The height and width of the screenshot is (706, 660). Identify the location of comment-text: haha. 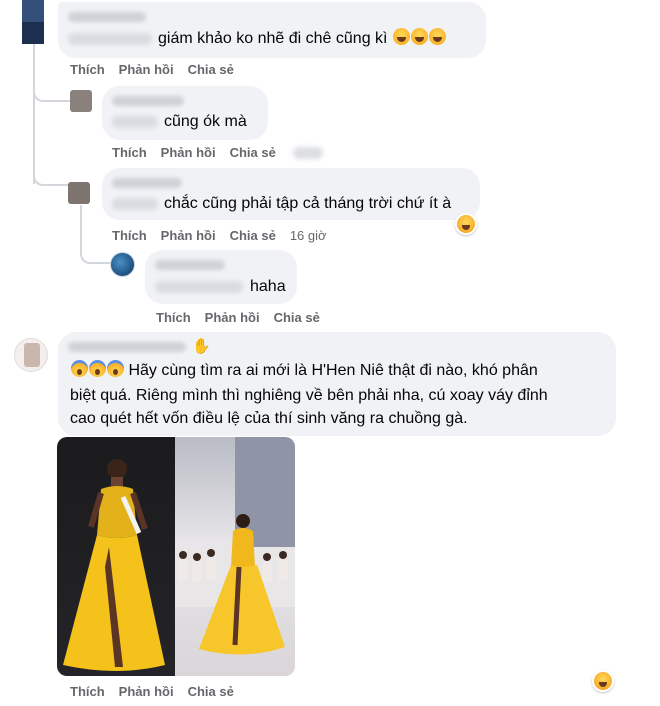
(268, 286).